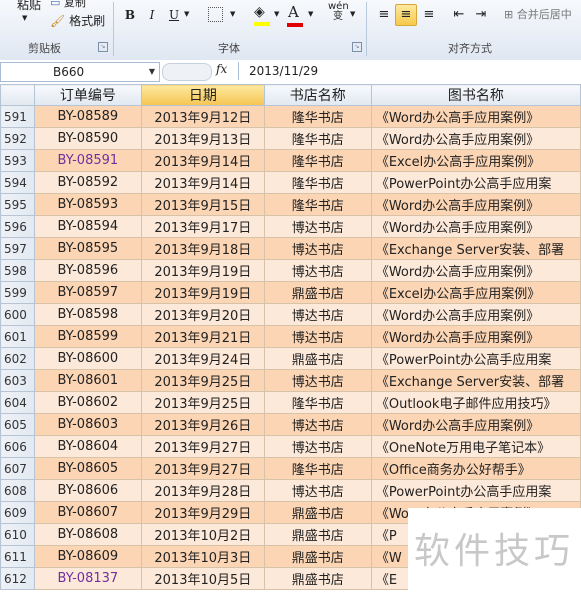  I want to click on cell-order-id: BY-08603, so click(88, 424).